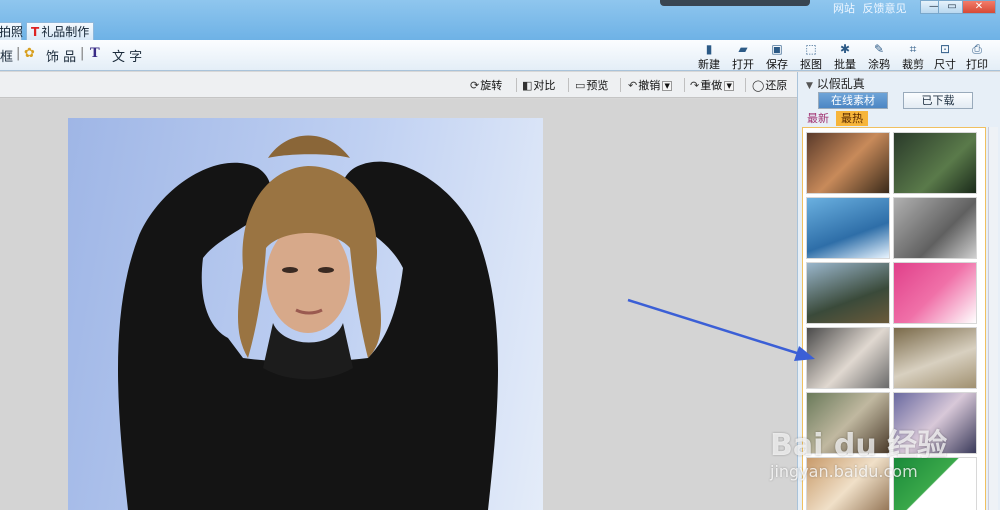  What do you see at coordinates (844, 471) in the screenshot?
I see `watermark-url: jingyan.baidu.com` at bounding box center [844, 471].